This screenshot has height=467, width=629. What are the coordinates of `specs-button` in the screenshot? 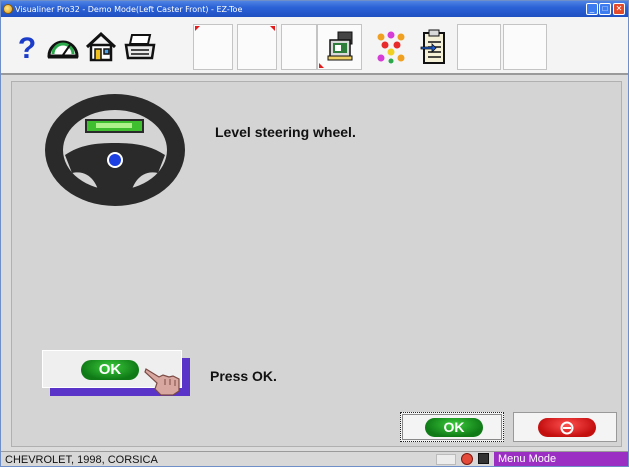 It's located at (339, 47).